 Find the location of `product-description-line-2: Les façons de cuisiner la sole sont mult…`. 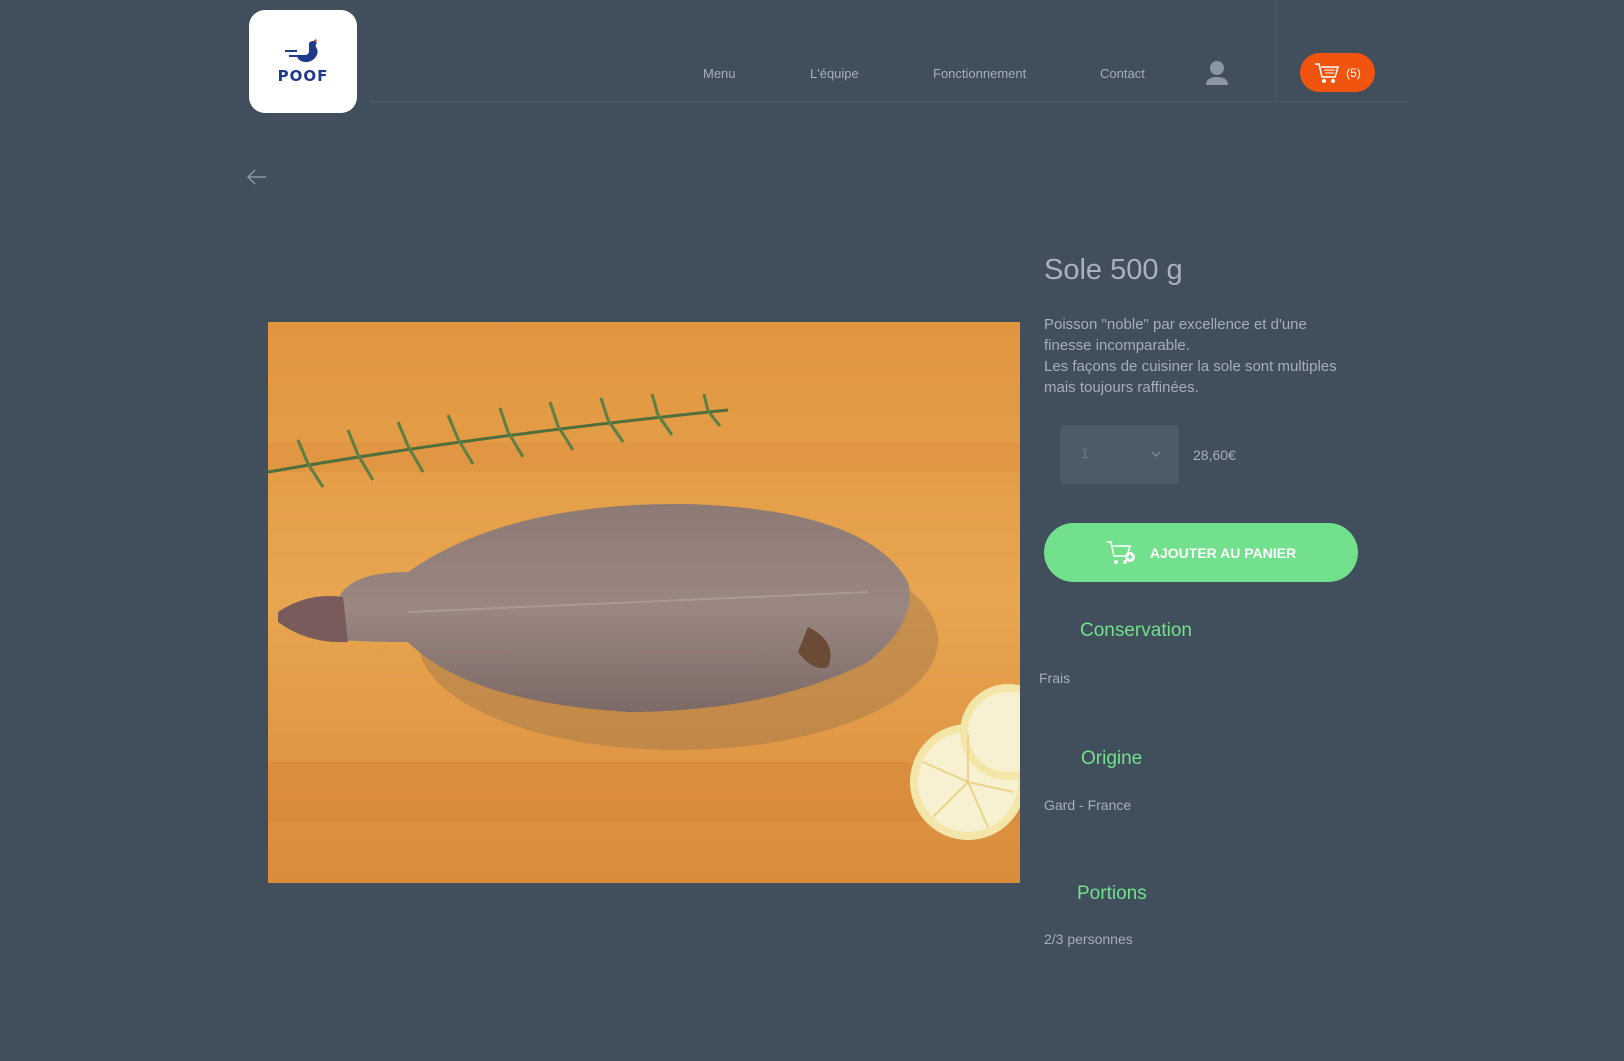

product-description-line-2: Les façons de cuisiner la sole sont mult… is located at coordinates (1190, 377).